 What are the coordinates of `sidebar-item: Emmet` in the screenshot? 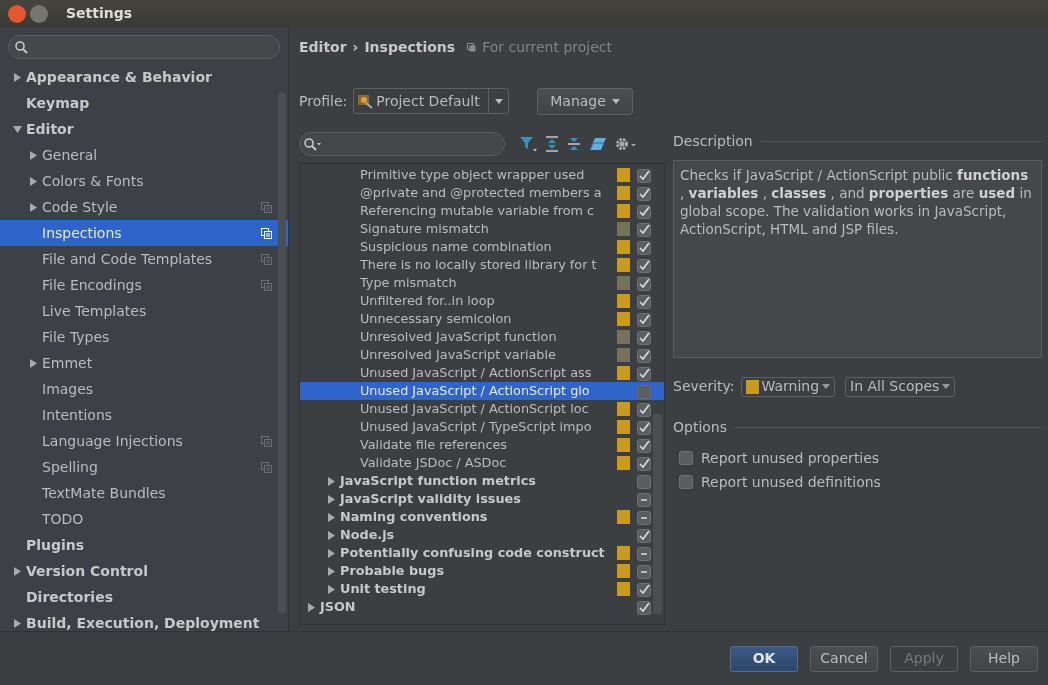 It's located at (144, 363).